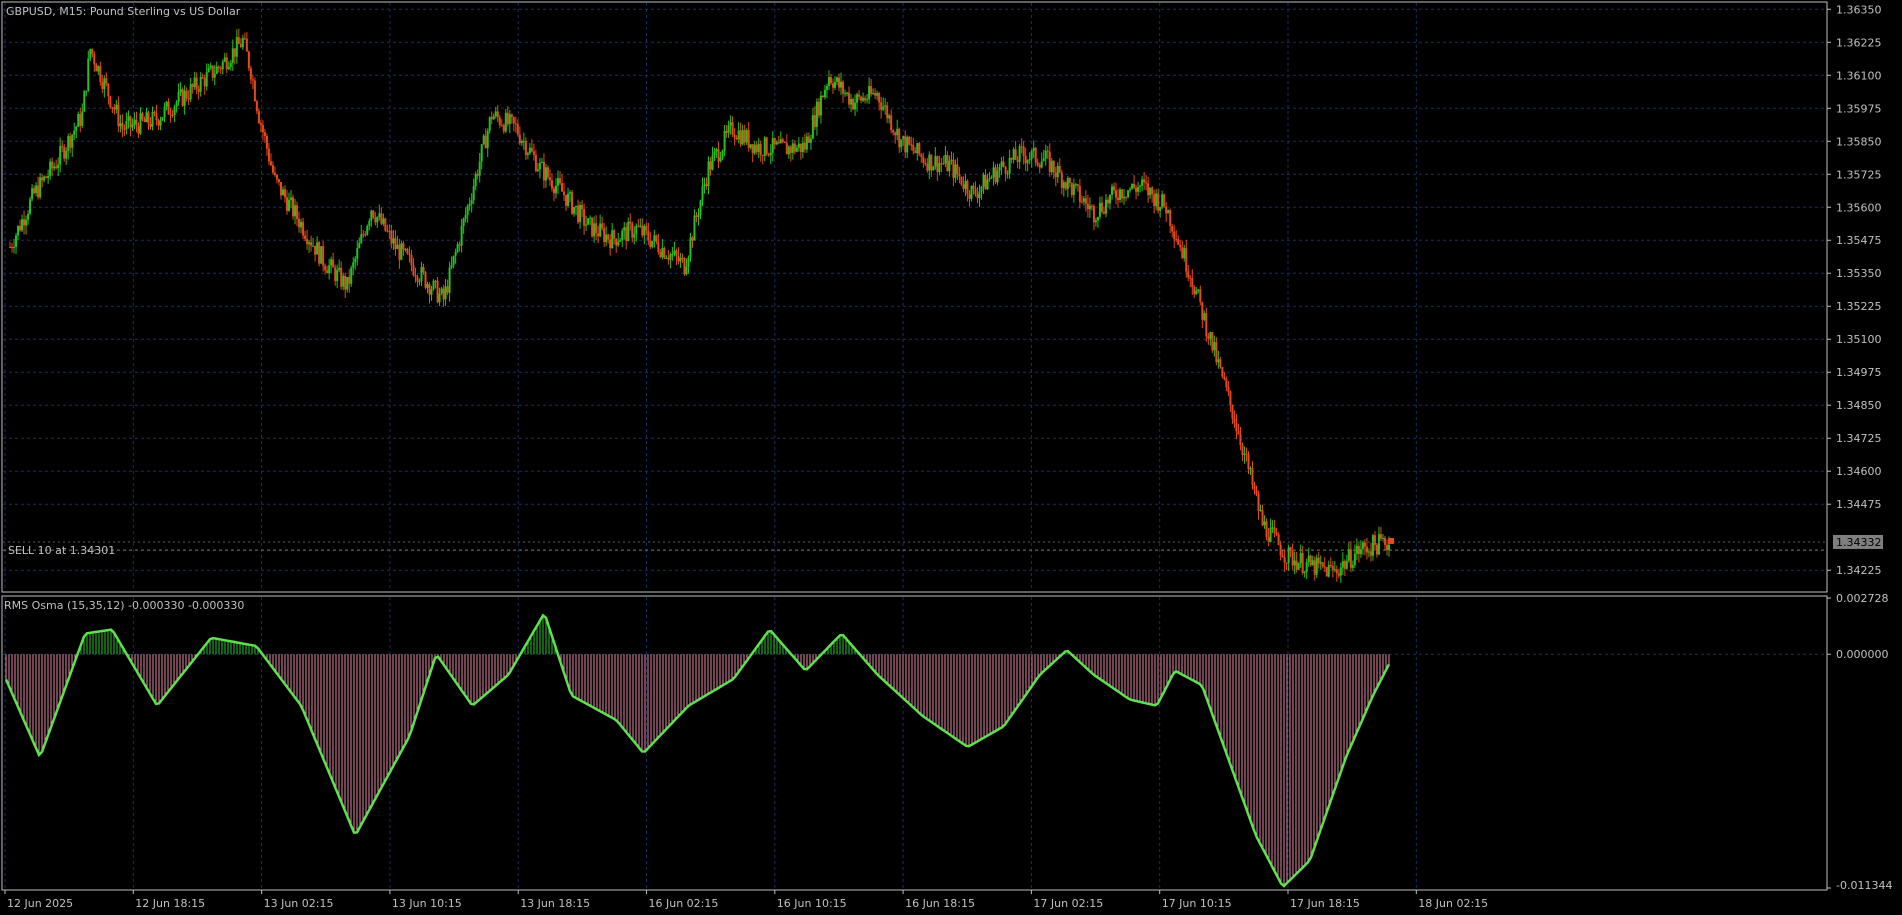  Describe the element at coordinates (1862, 654) in the screenshot. I see `osma-tick-label: 0.000000` at that location.